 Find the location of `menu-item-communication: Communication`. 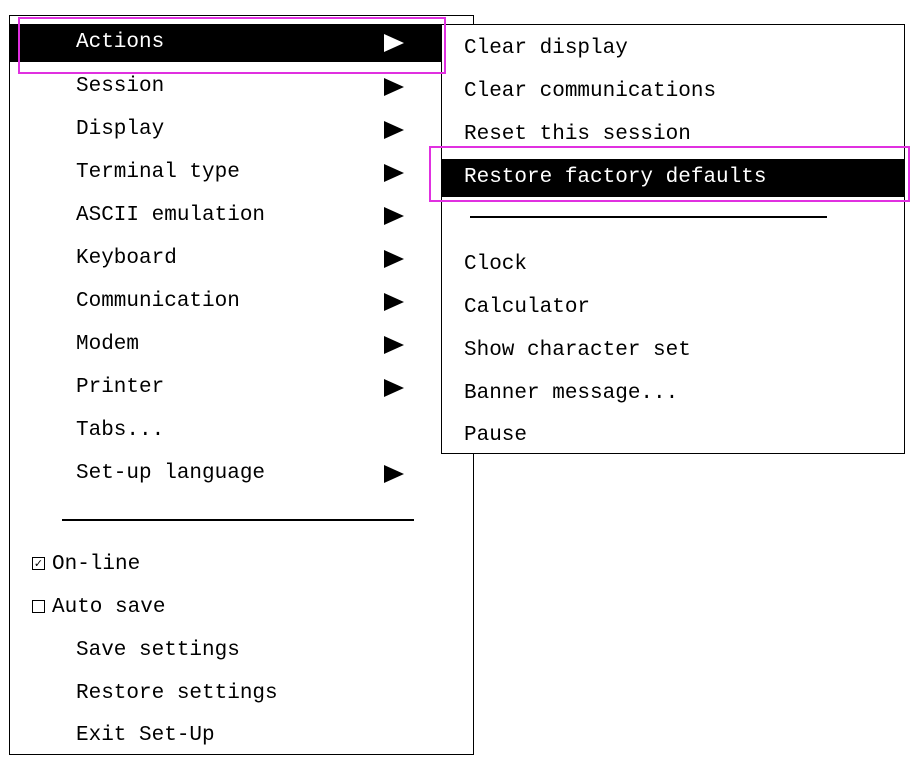

menu-item-communication: Communication is located at coordinates (241, 302).